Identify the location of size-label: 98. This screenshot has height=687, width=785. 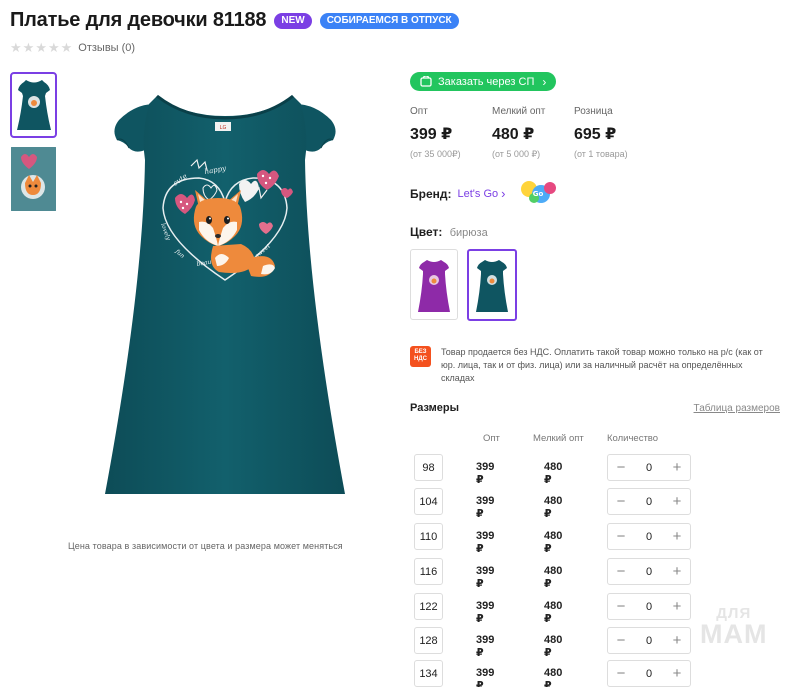
(428, 467).